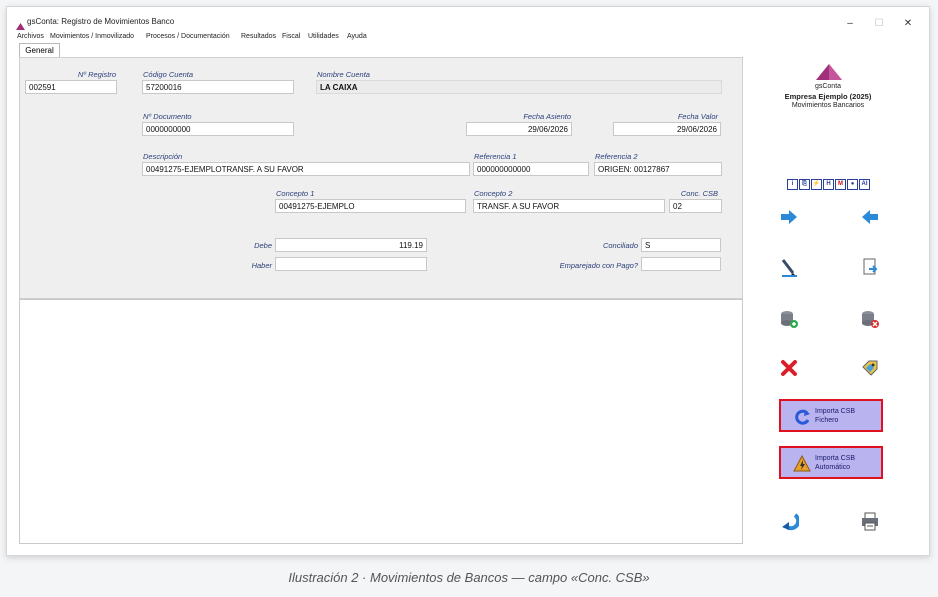 The width and height of the screenshot is (938, 597). What do you see at coordinates (168, 74) in the screenshot?
I see `codigo-cuenta-label: Código Cuenta` at bounding box center [168, 74].